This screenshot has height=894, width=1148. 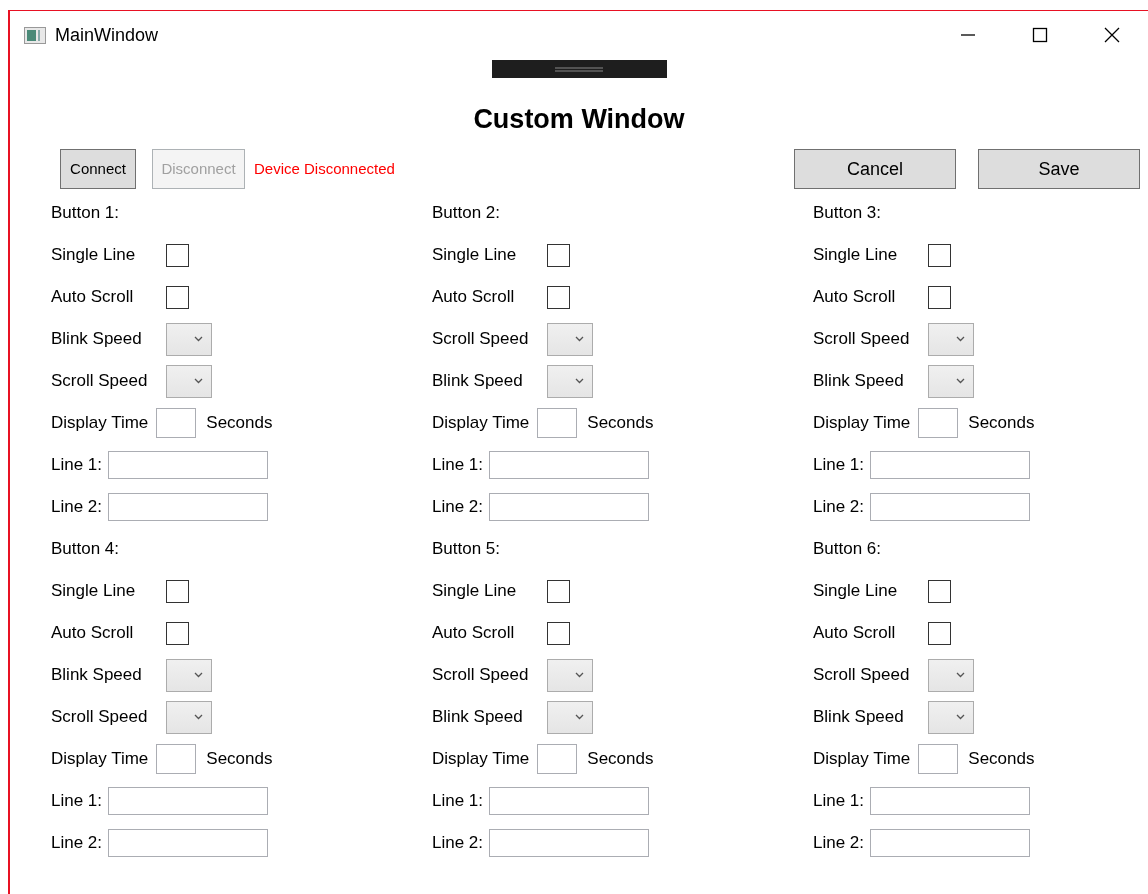 What do you see at coordinates (579, 69) in the screenshot?
I see `drag-handle` at bounding box center [579, 69].